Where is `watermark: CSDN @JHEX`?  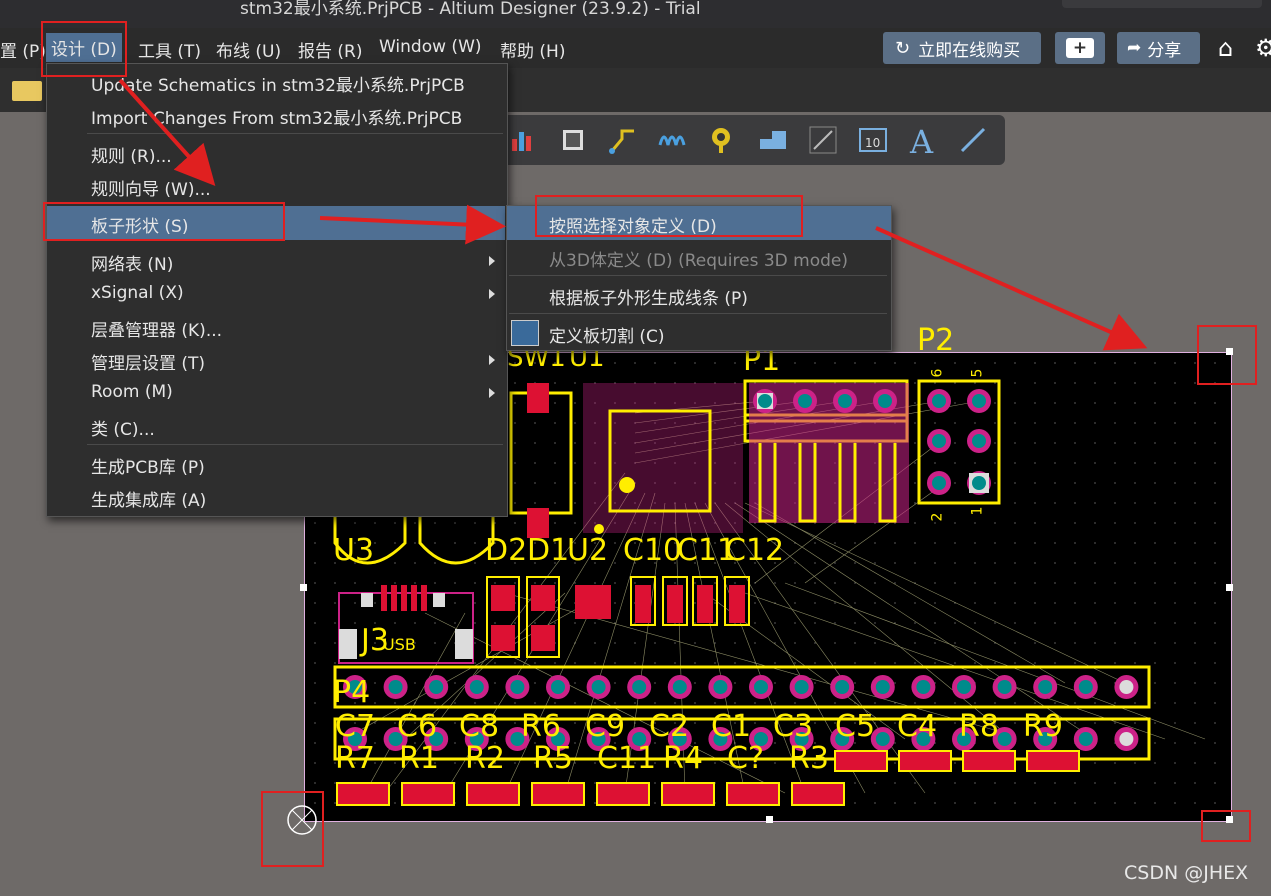 watermark: CSDN @JHEX is located at coordinates (1186, 873).